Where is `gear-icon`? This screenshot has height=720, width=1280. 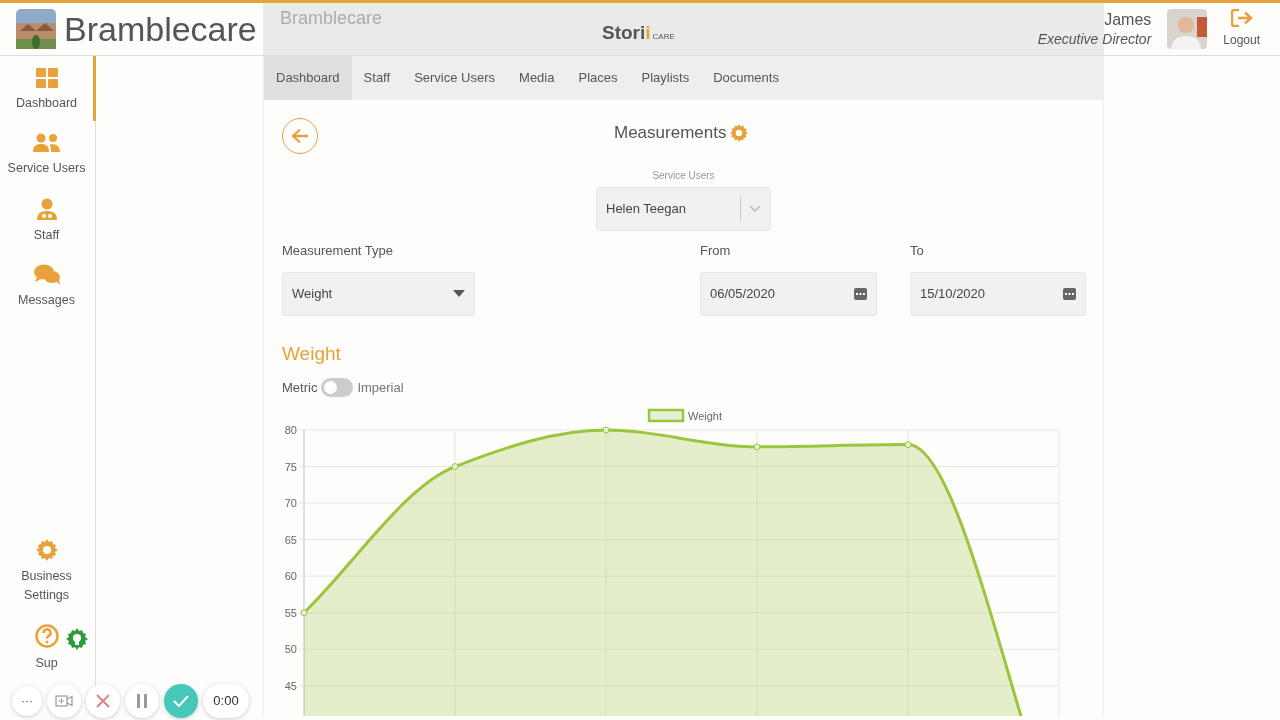 gear-icon is located at coordinates (46, 549).